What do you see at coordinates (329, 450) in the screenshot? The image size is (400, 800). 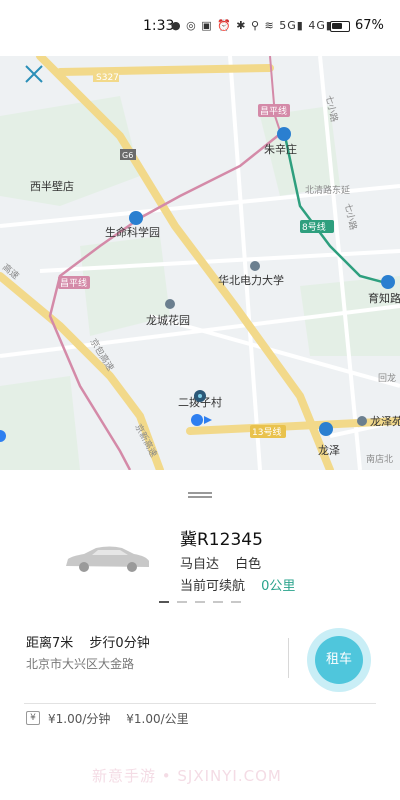 I see `place-label-longze: 龙泽` at bounding box center [329, 450].